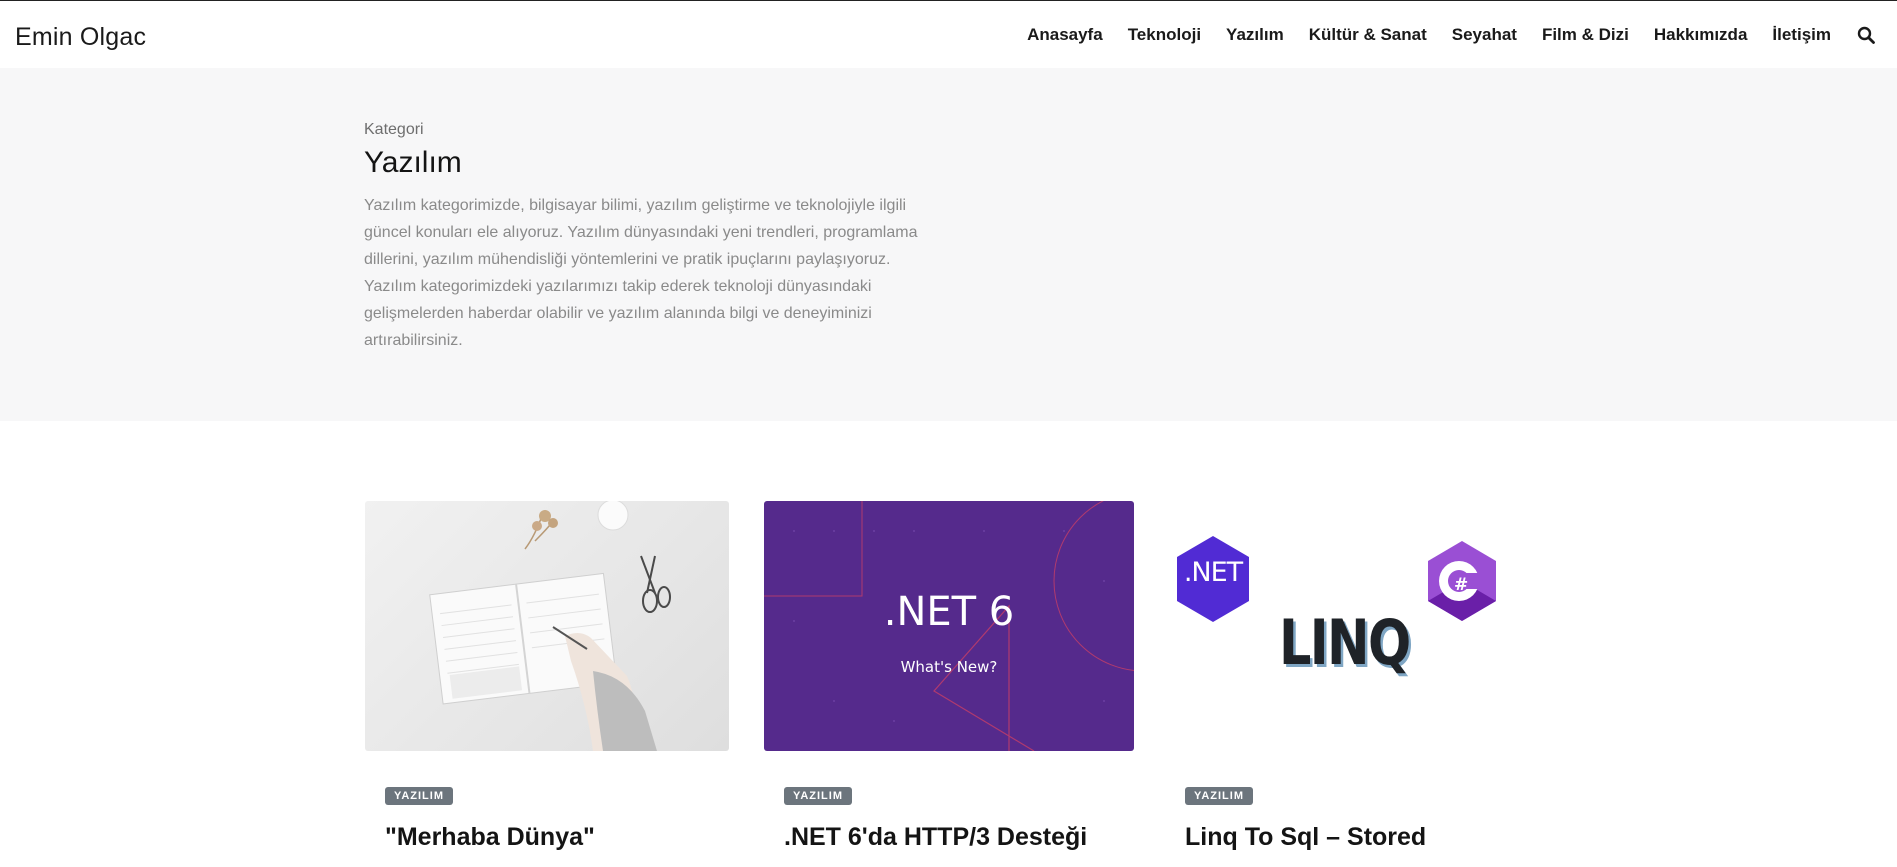  What do you see at coordinates (413, 162) in the screenshot?
I see `category-title: Yazılım` at bounding box center [413, 162].